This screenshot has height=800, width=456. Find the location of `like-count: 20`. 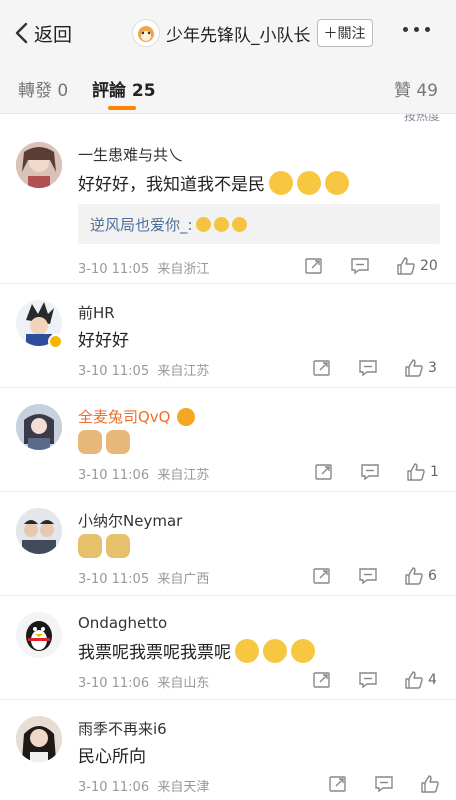

like-count: 20 is located at coordinates (429, 266).